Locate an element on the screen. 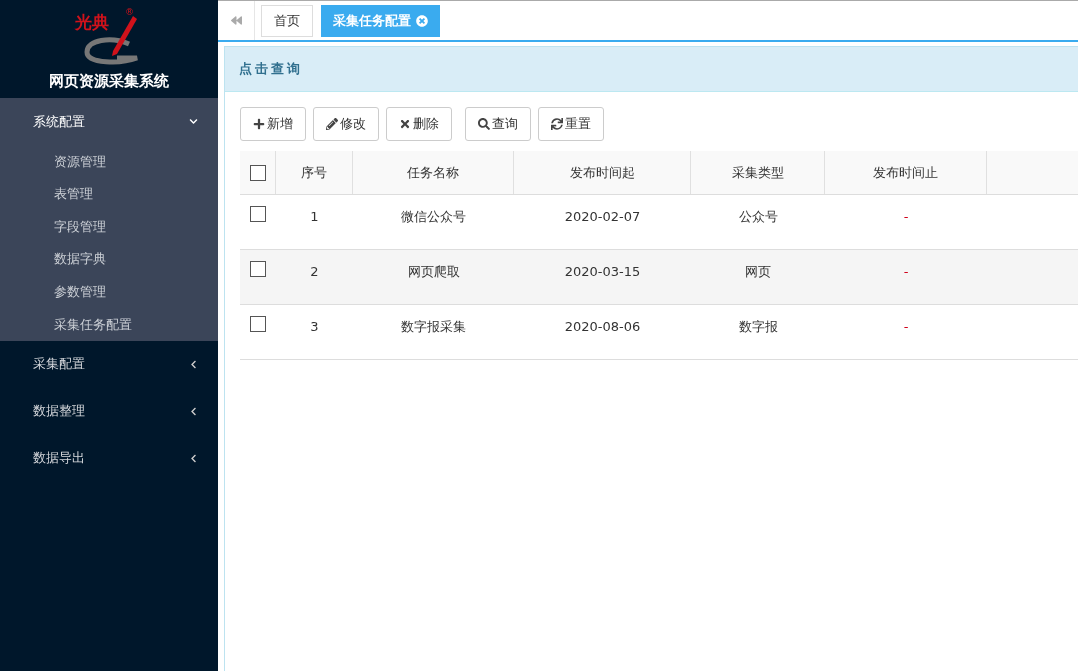 The width and height of the screenshot is (1078, 671). table-cell-text: 2020-08-06 is located at coordinates (602, 327).